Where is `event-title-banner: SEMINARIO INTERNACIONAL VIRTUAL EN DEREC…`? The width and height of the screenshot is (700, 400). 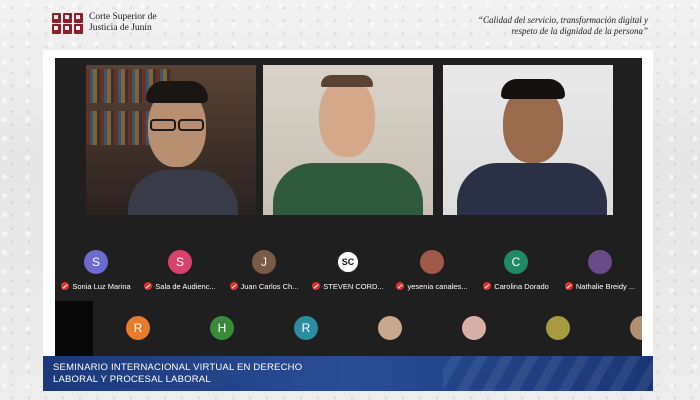 event-title-banner: SEMINARIO INTERNACIONAL VIRTUAL EN DEREC… is located at coordinates (348, 373).